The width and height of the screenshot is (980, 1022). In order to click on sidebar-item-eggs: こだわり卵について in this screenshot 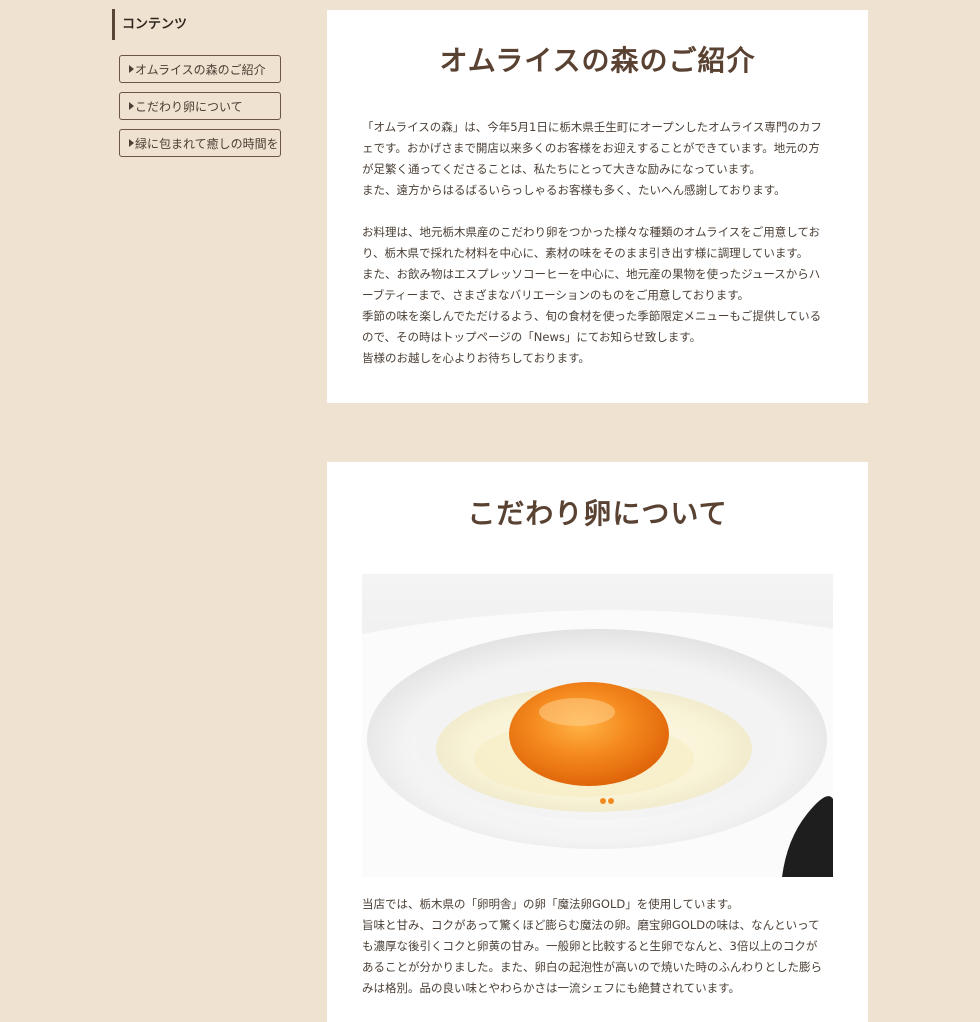, I will do `click(200, 106)`.